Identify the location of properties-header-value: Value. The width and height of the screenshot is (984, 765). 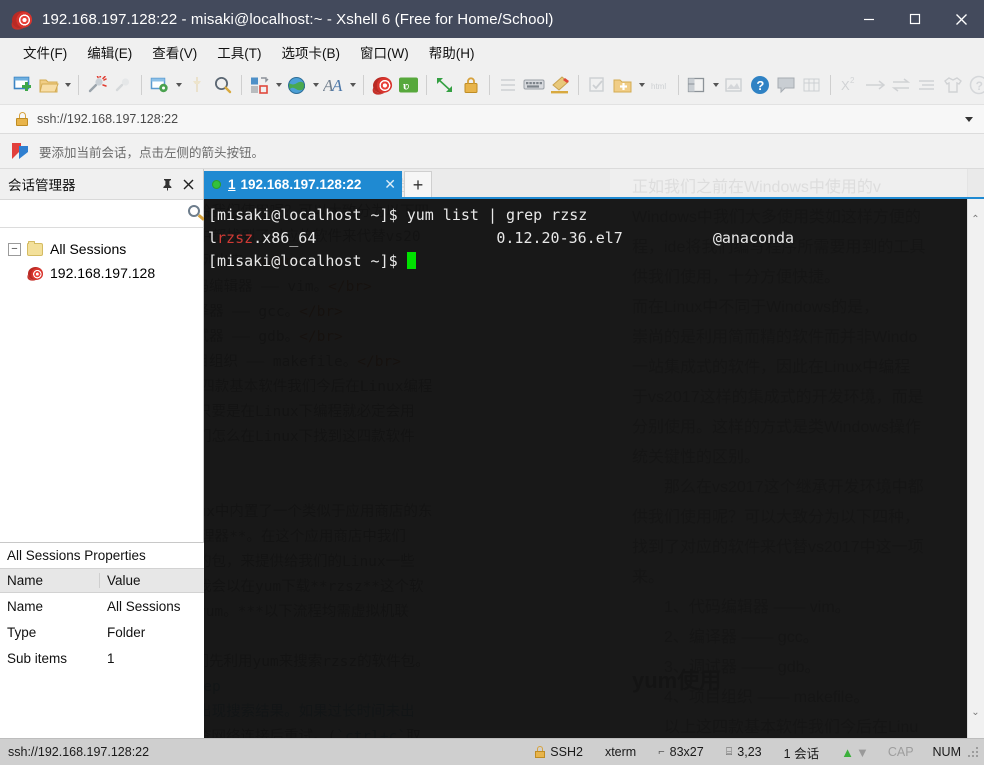
(124, 580).